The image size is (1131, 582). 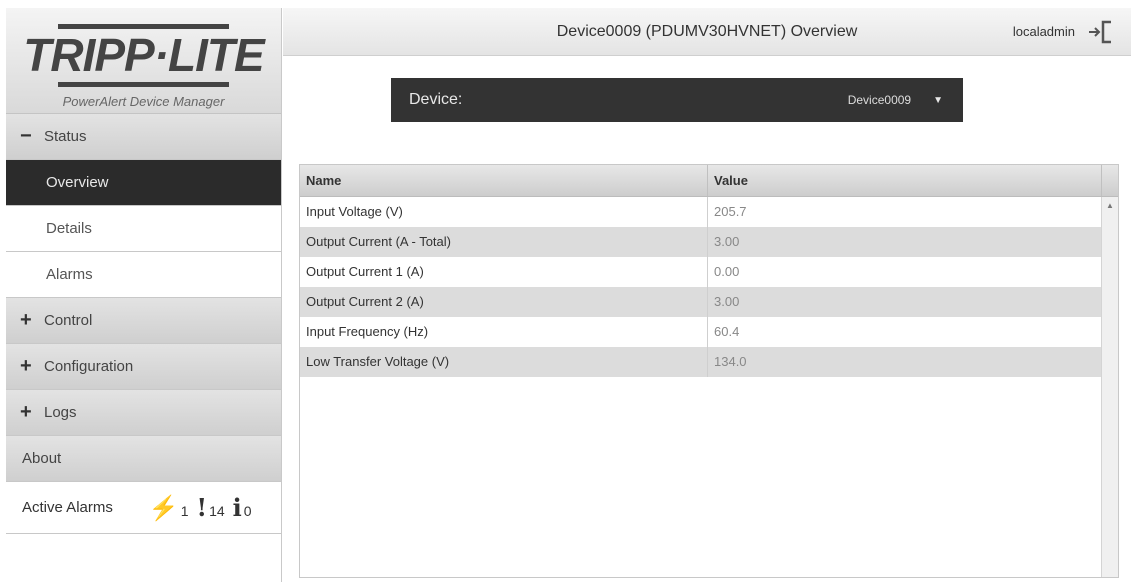 What do you see at coordinates (879, 100) in the screenshot?
I see `device-value: Device0009` at bounding box center [879, 100].